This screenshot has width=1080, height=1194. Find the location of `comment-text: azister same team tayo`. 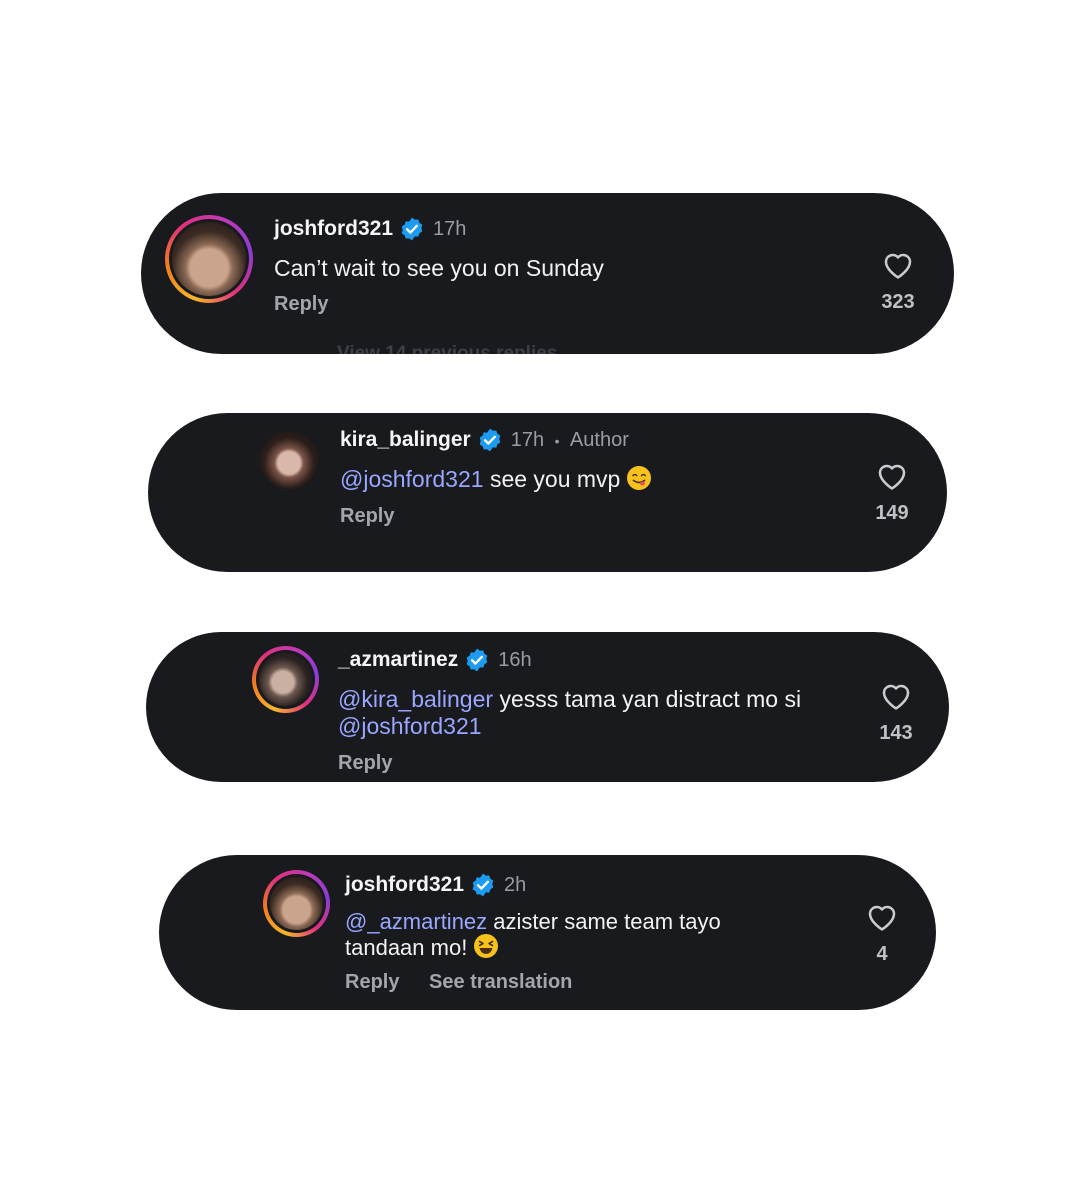

comment-text: azister same team tayo is located at coordinates (607, 921).